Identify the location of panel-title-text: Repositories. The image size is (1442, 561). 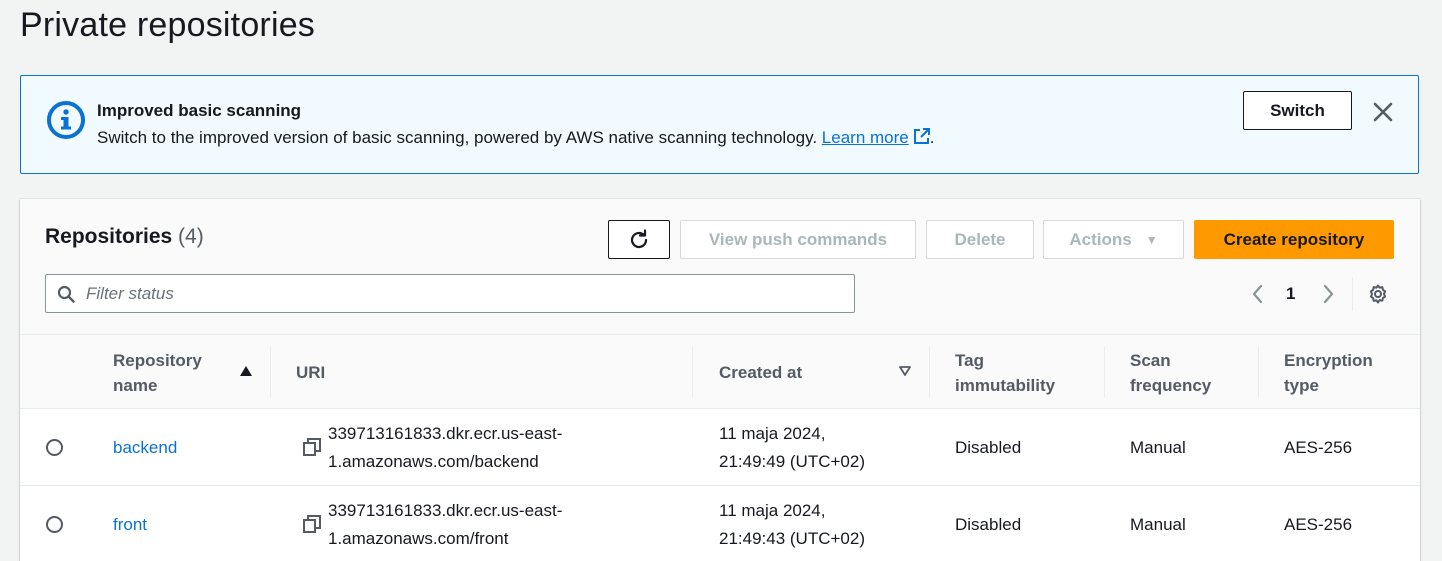
(109, 236).